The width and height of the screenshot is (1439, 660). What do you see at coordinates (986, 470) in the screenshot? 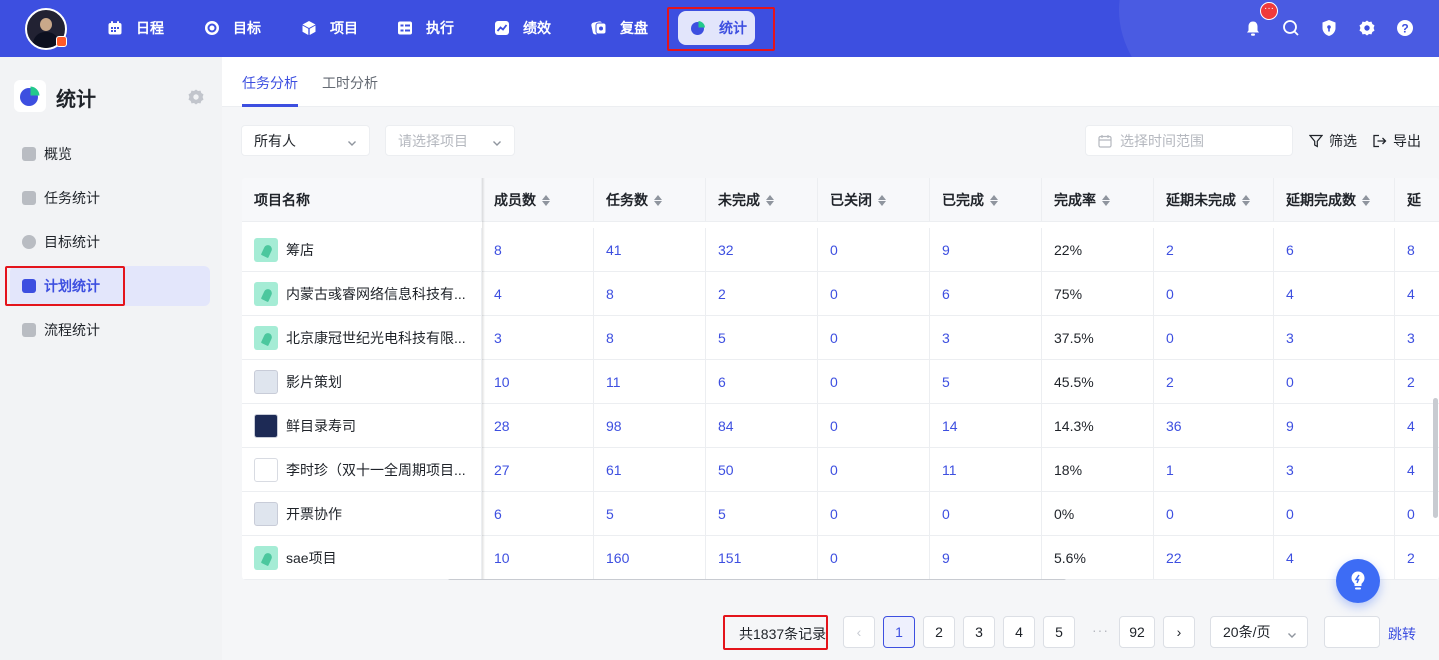
I see `cell-done: 11` at bounding box center [986, 470].